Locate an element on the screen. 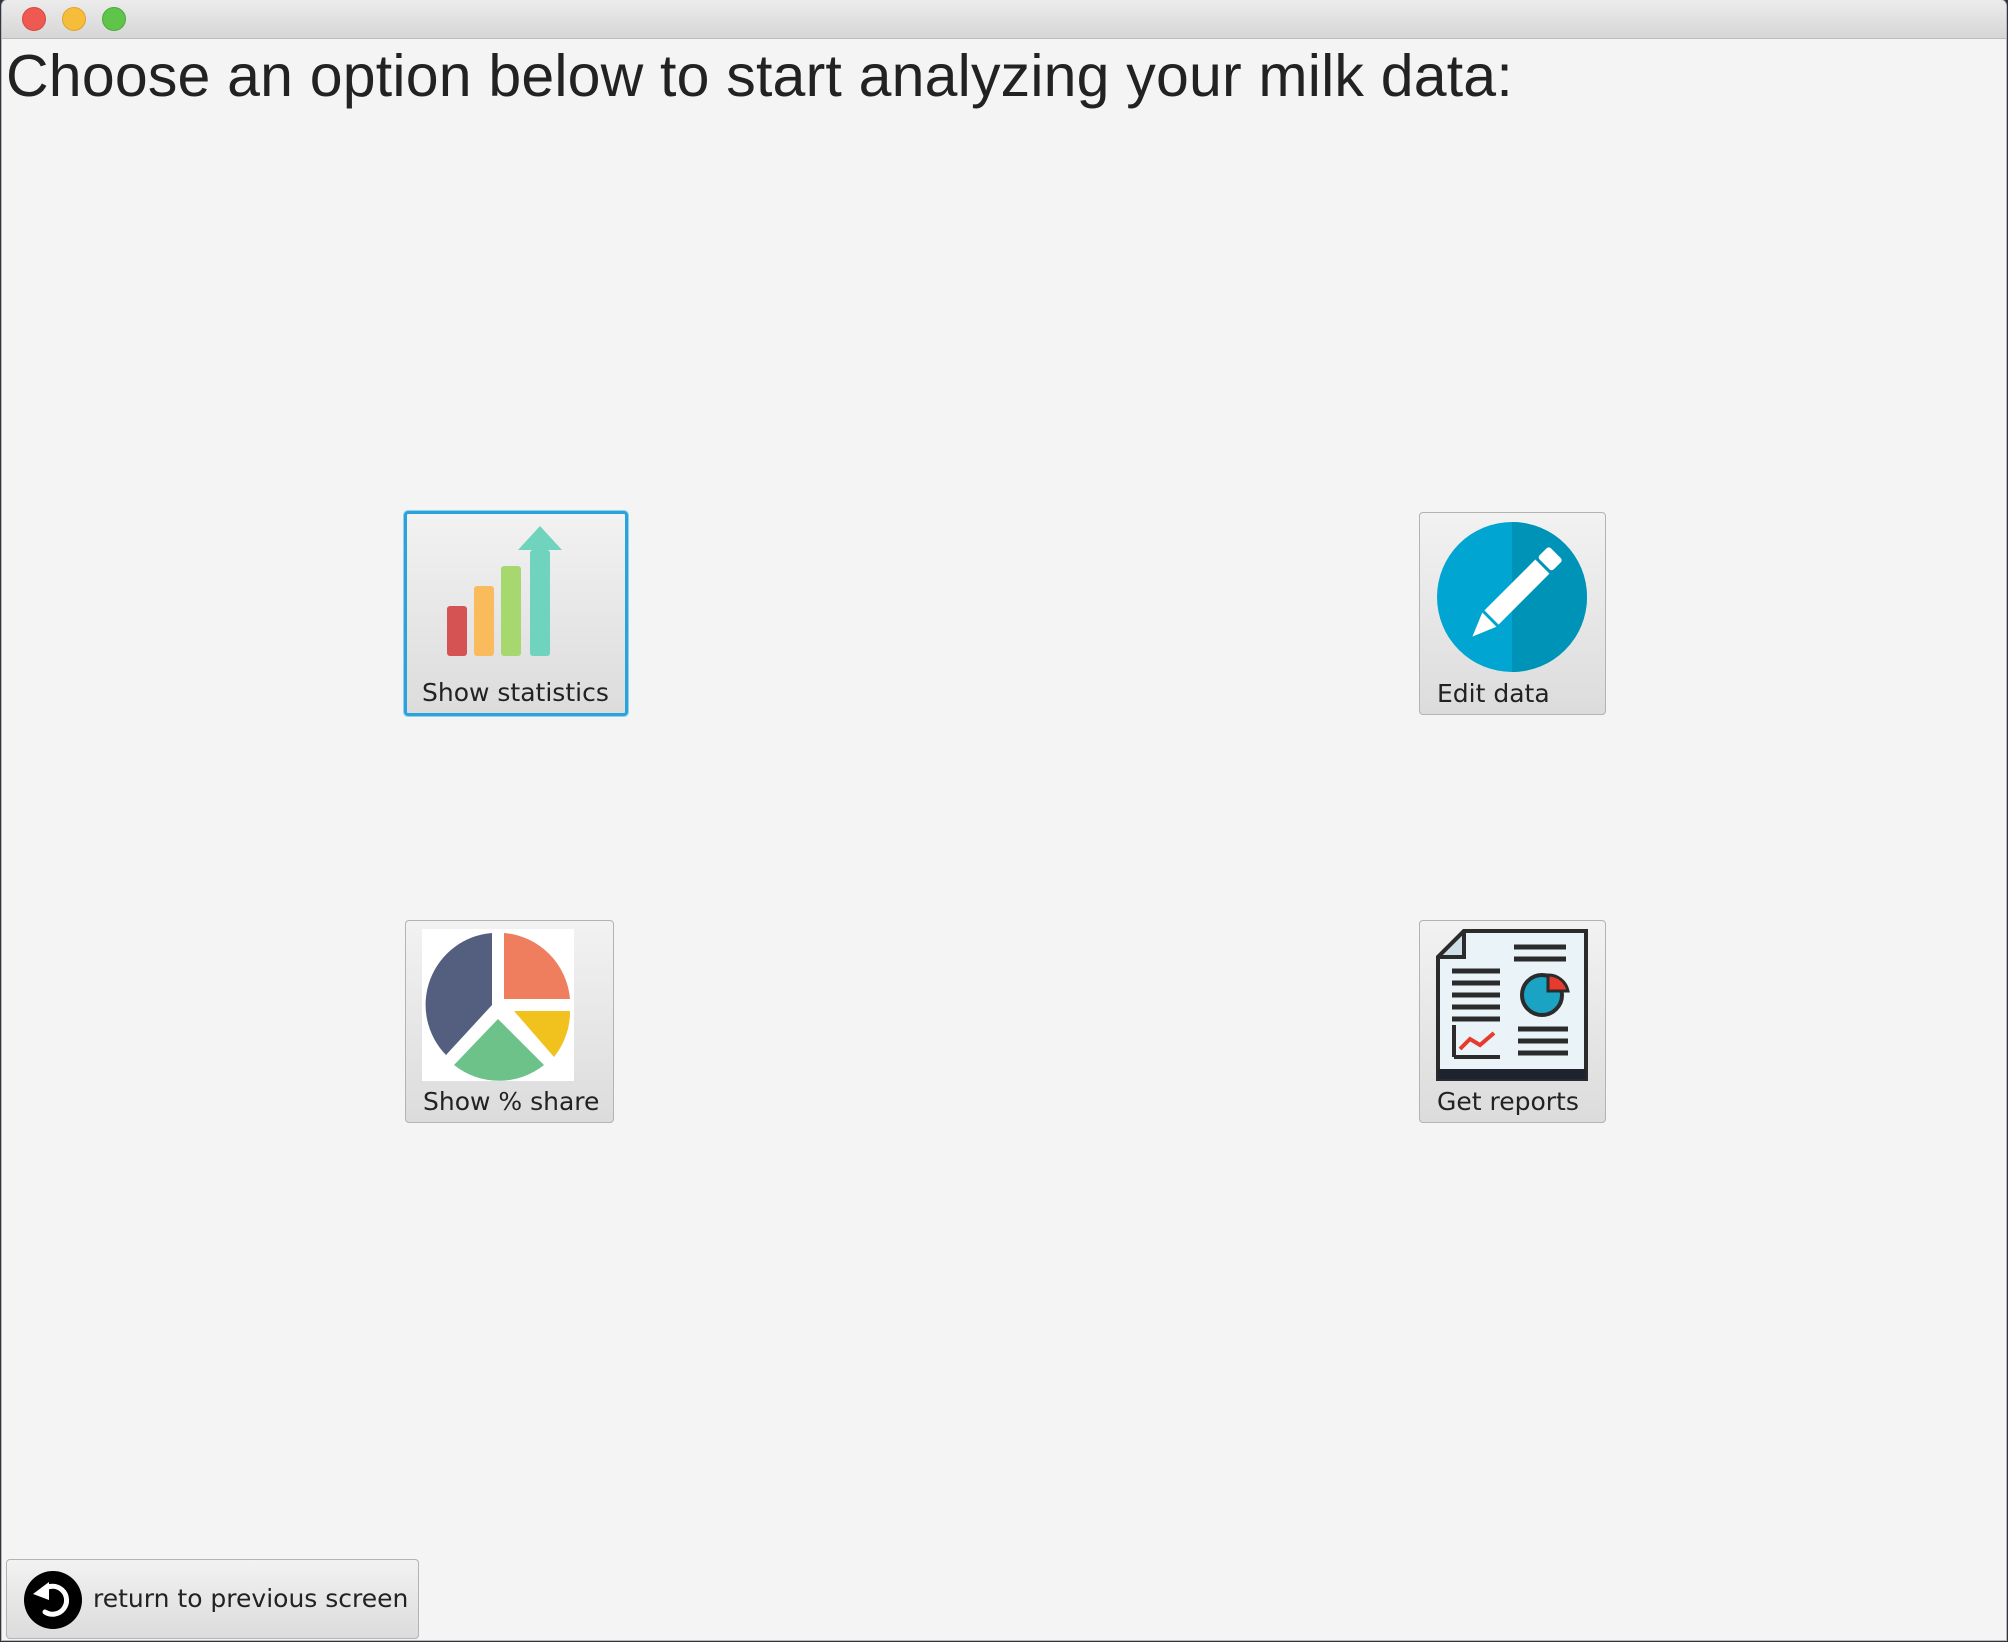 The height and width of the screenshot is (1642, 2008). minimize-window-button is located at coordinates (74, 19).